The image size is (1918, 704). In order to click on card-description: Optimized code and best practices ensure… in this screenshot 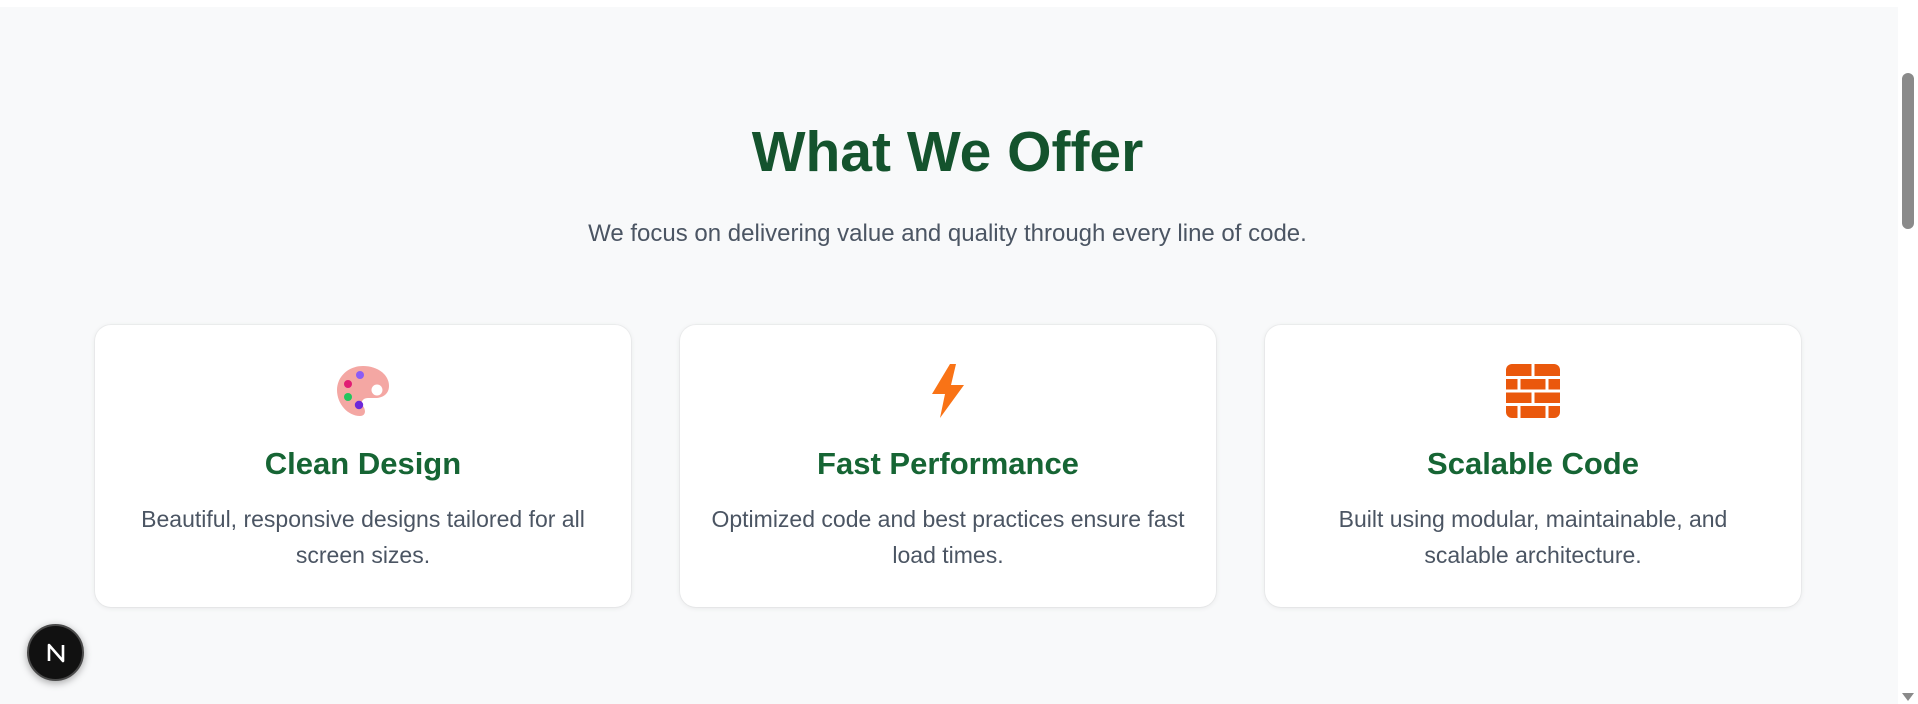, I will do `click(948, 537)`.